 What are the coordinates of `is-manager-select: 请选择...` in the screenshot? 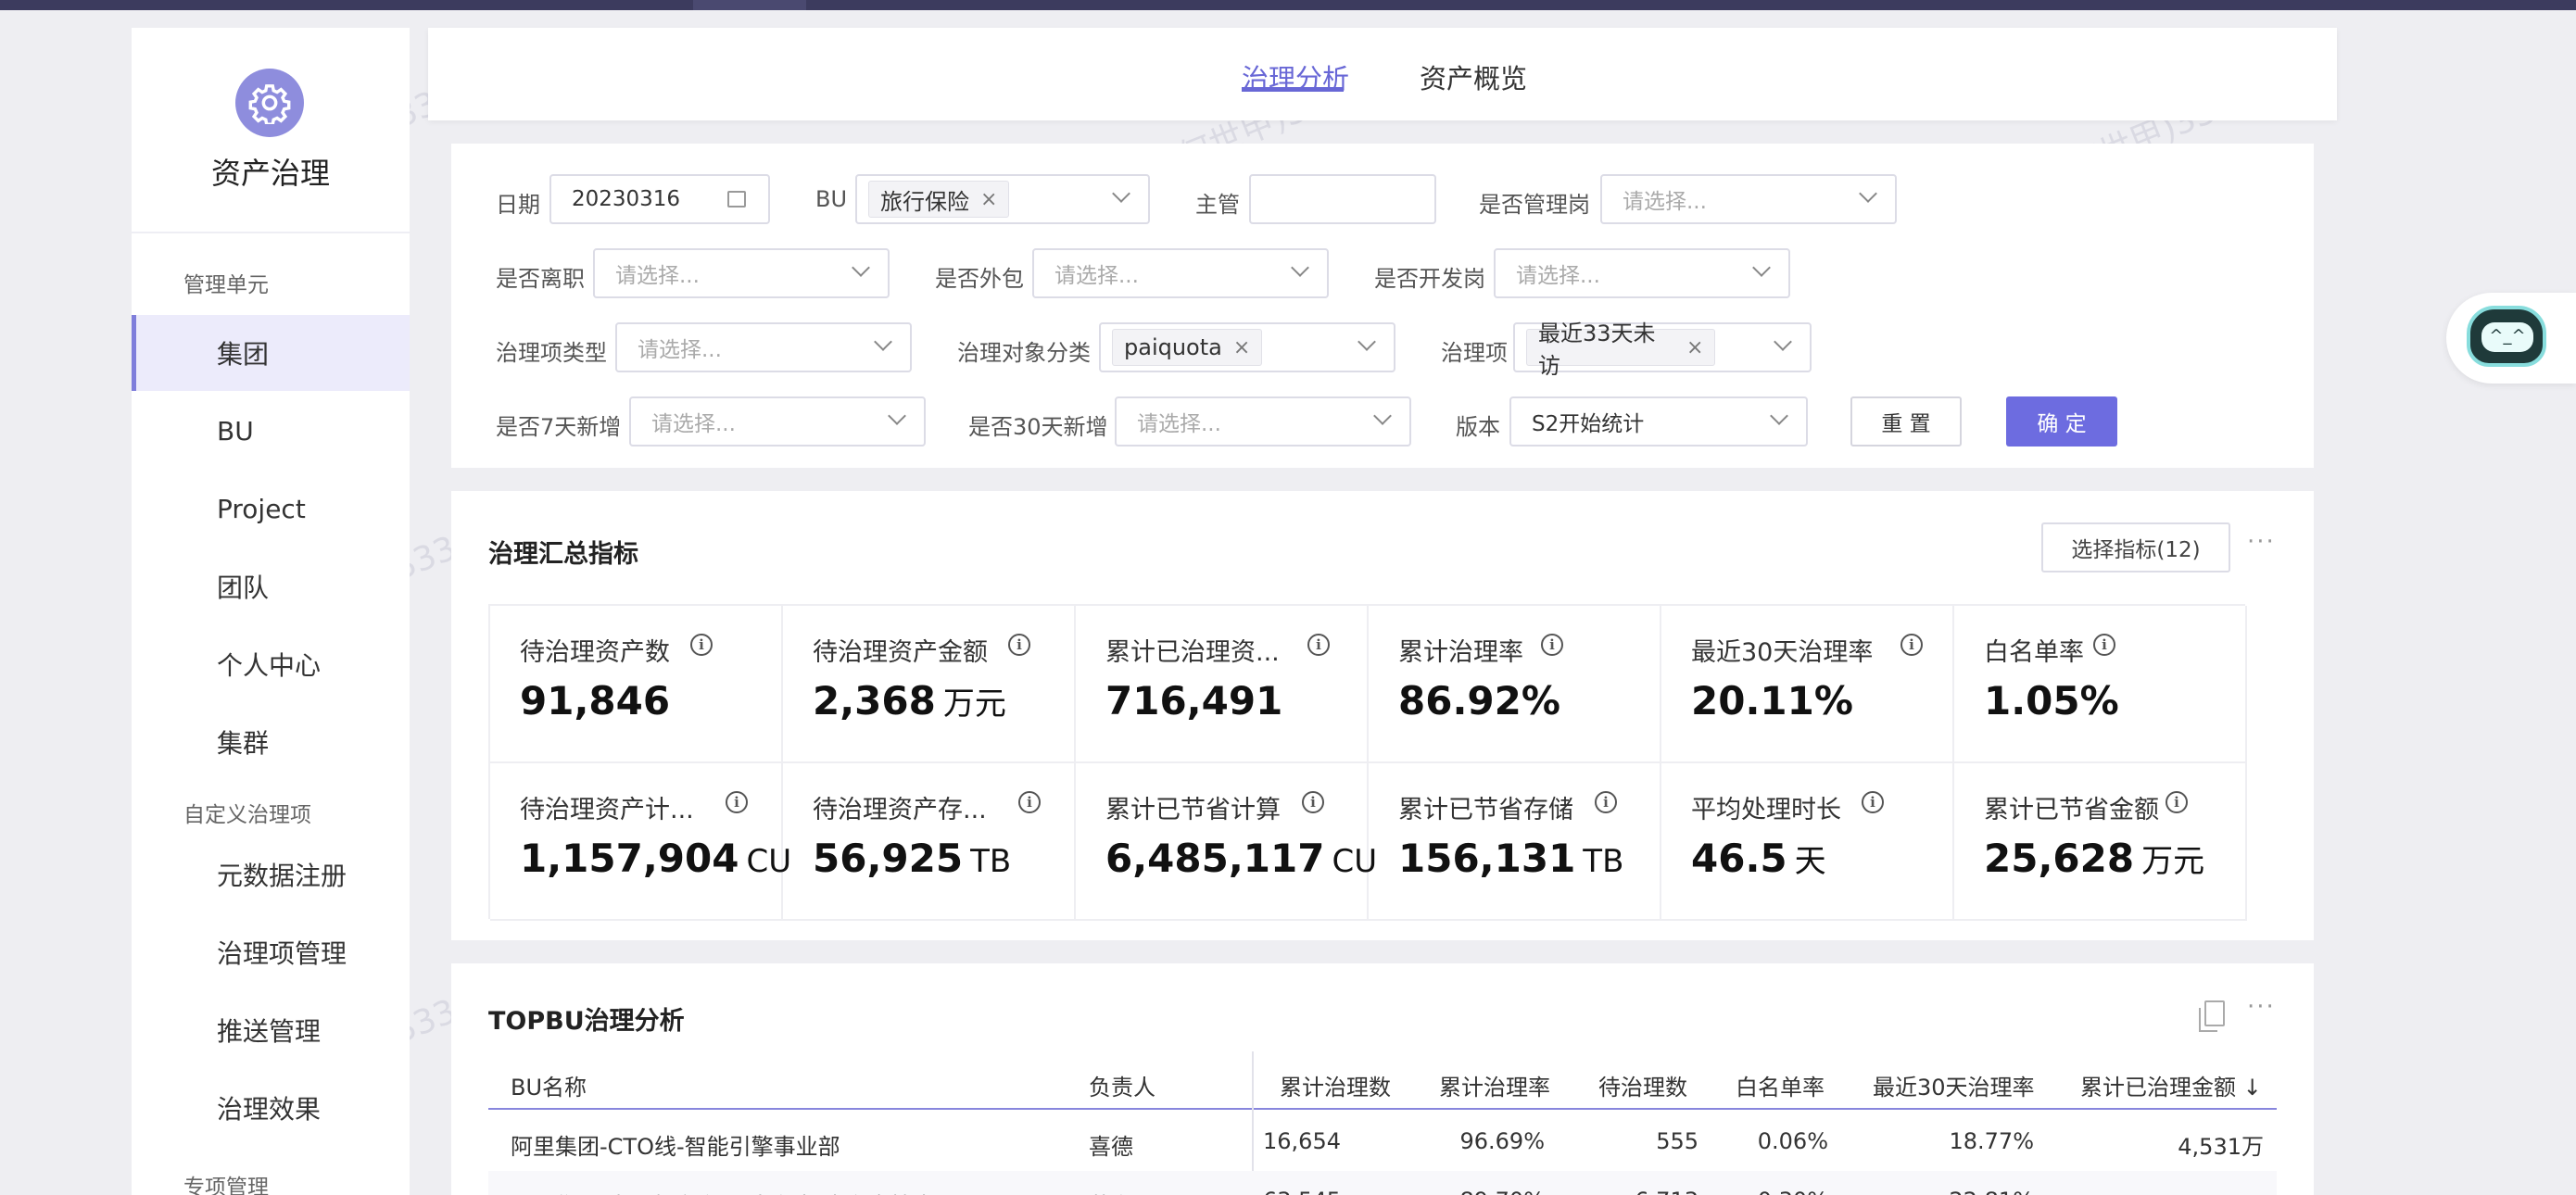 It's located at (1748, 199).